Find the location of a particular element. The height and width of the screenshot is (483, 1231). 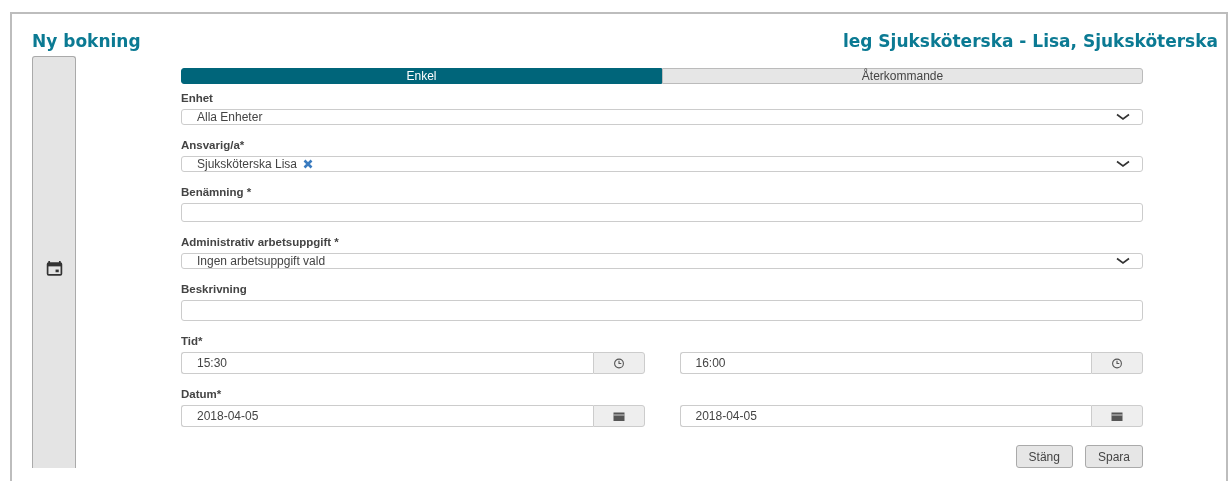

user-name: leg Sjuksköterska - Lisa, Sjuksköterska is located at coordinates (1030, 41).